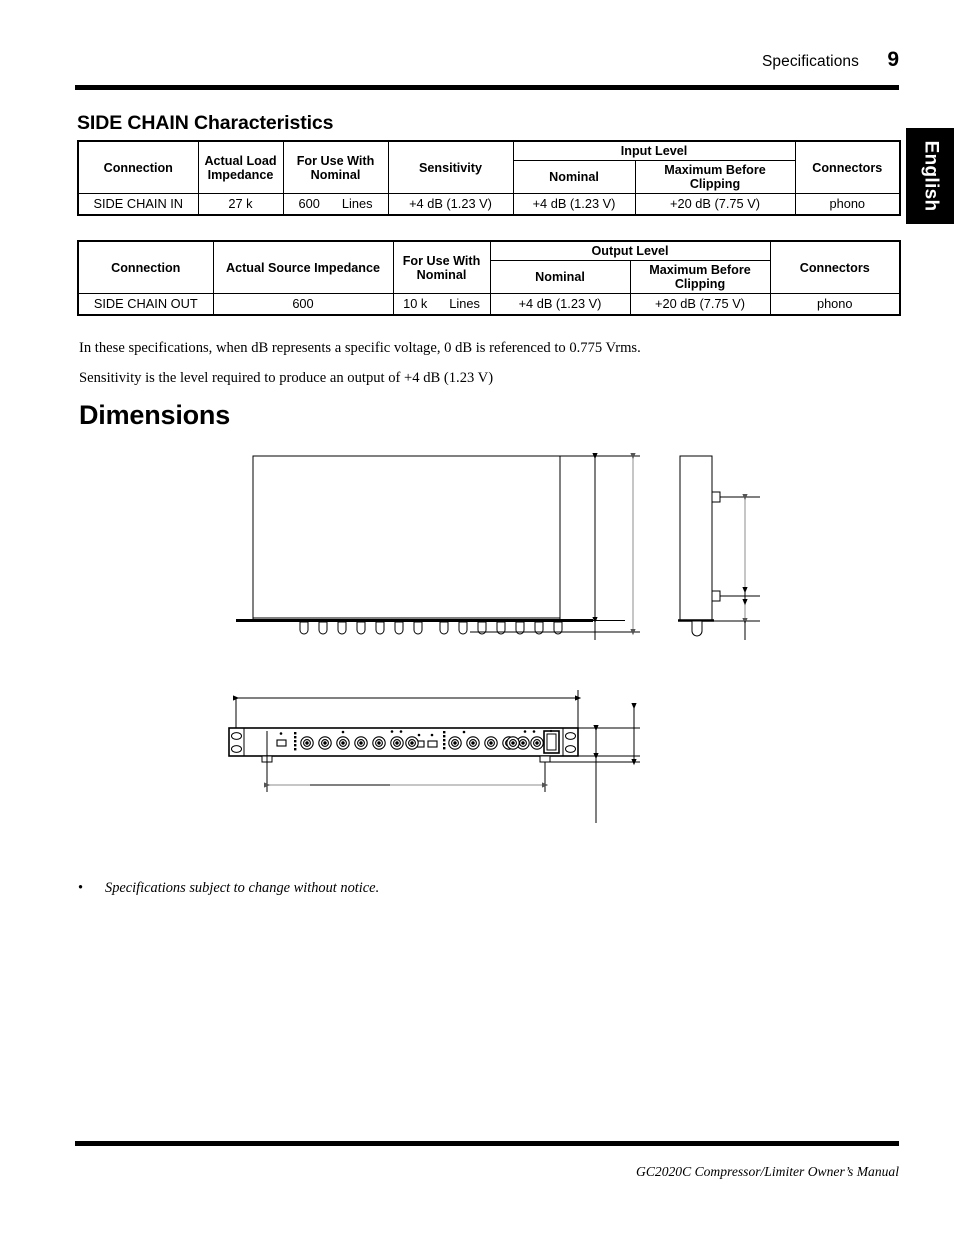 The height and width of the screenshot is (1235, 954). Describe the element at coordinates (696, 538) in the screenshot. I see `side-view-body` at that location.